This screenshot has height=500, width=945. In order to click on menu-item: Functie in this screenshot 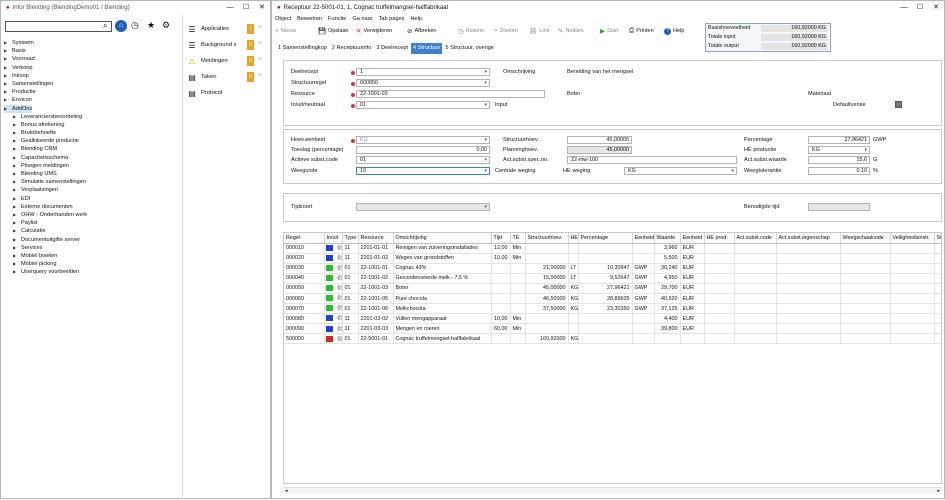, I will do `click(337, 19)`.